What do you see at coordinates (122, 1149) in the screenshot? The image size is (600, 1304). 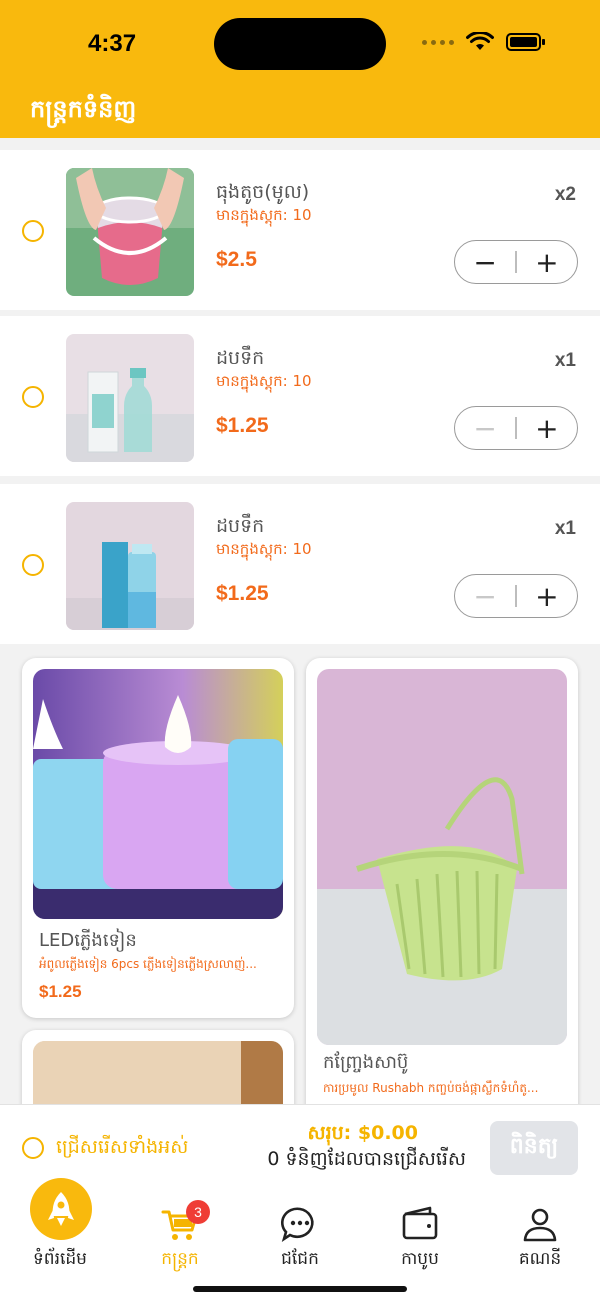 I see `select-all-label: ជ្រើសរើសទាំងអស់` at bounding box center [122, 1149].